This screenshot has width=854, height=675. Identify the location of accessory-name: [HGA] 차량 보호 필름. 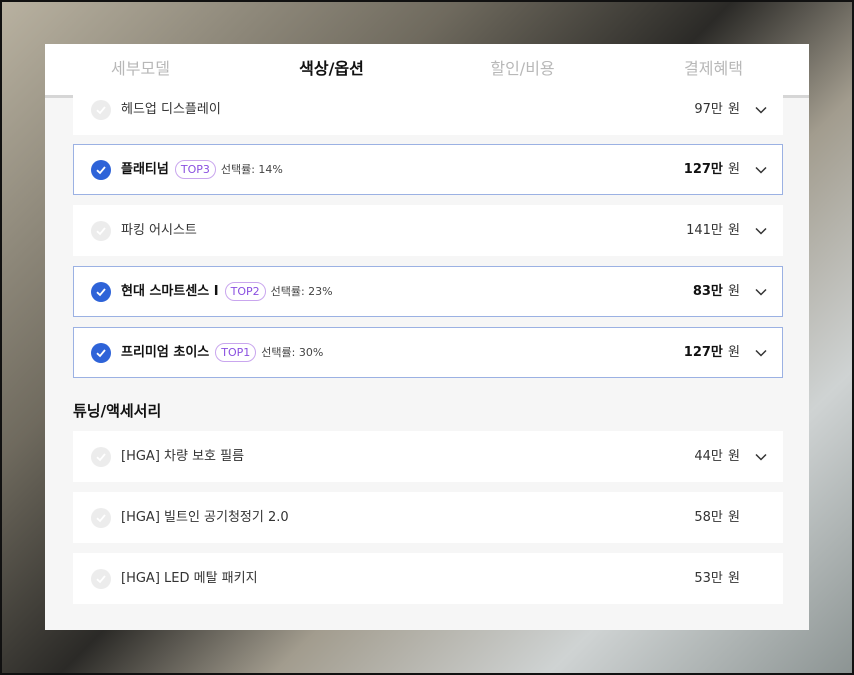
(183, 456).